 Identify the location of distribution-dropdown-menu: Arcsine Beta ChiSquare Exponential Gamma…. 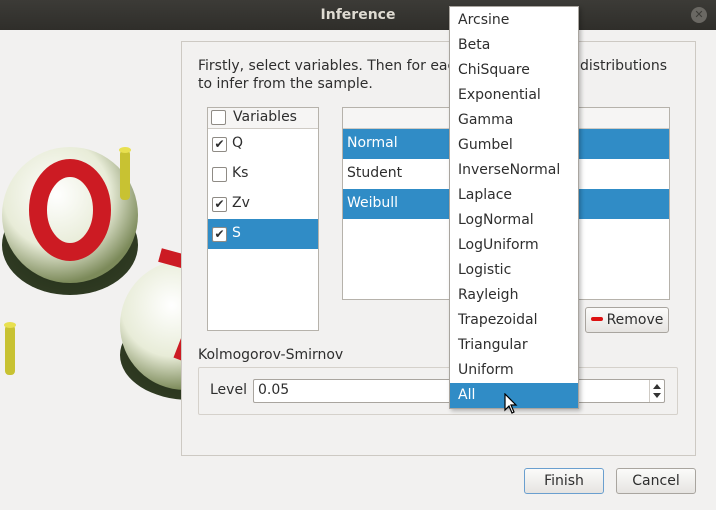
(514, 207).